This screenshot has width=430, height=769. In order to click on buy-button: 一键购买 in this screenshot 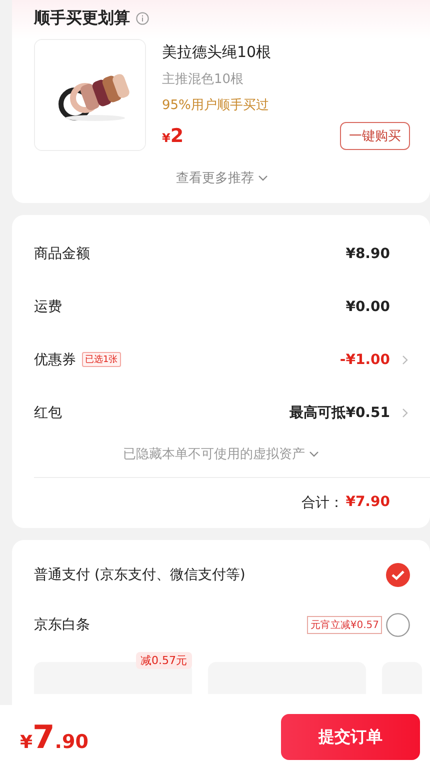, I will do `click(375, 136)`.